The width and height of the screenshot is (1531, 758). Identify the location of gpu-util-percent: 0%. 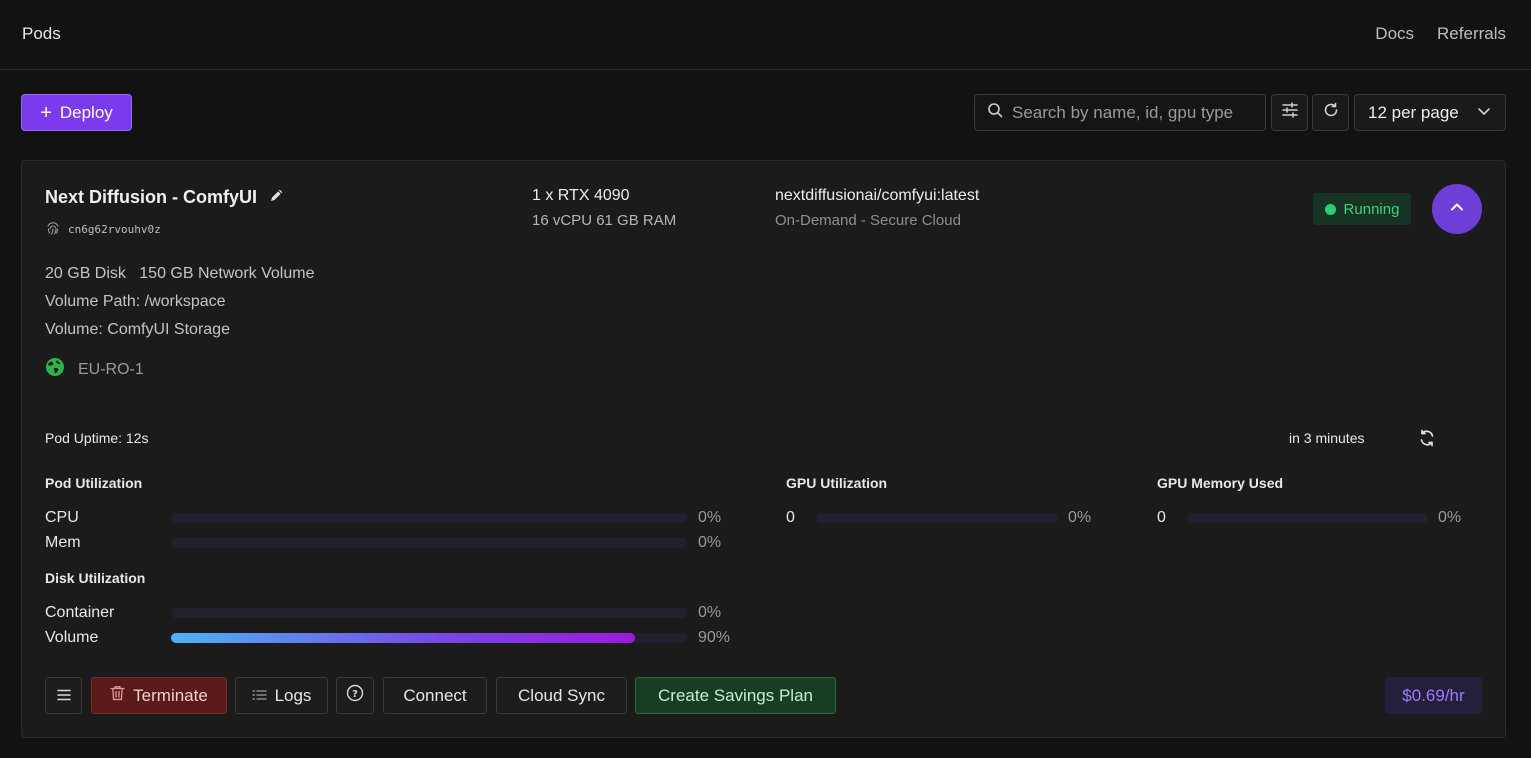
(1080, 517).